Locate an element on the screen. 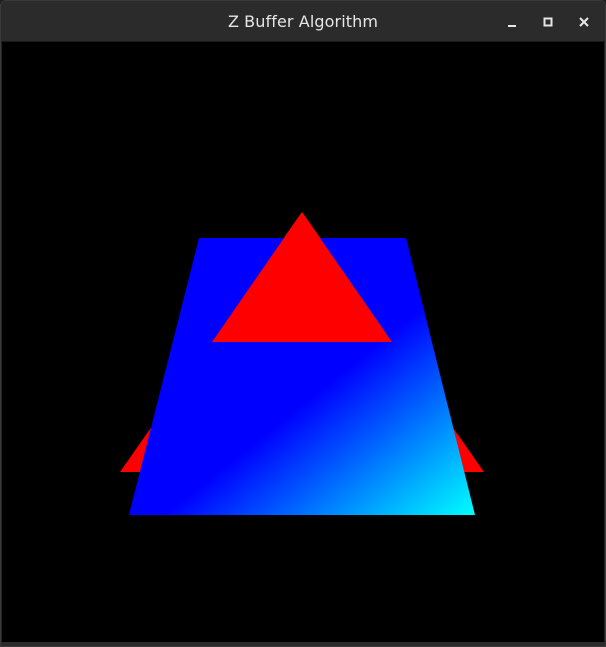  window-bottom-edge is located at coordinates (303, 644).